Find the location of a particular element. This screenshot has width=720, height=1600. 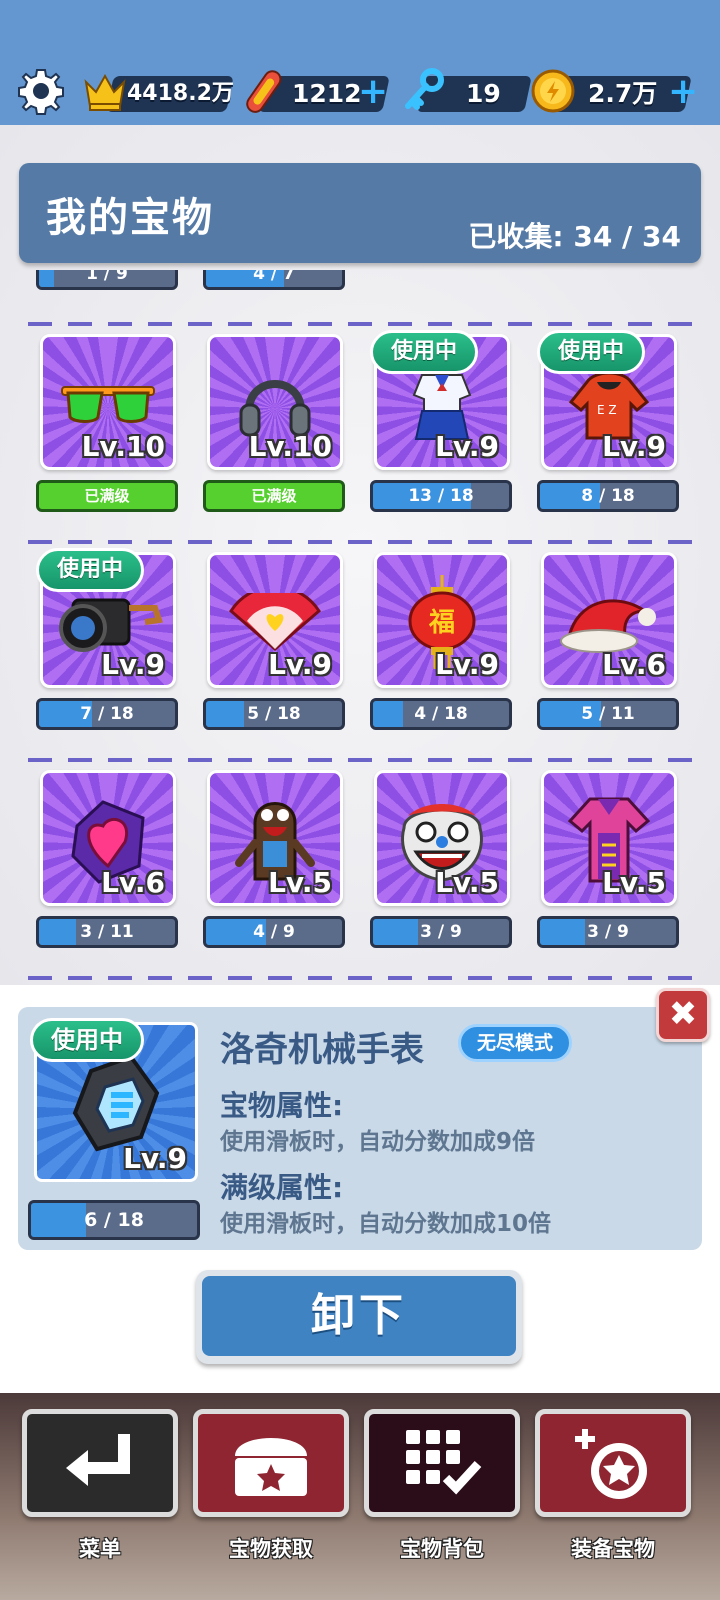

currency-bar: 4418.2万 1212 + 19 2.7万 + is located at coordinates (360, 91).